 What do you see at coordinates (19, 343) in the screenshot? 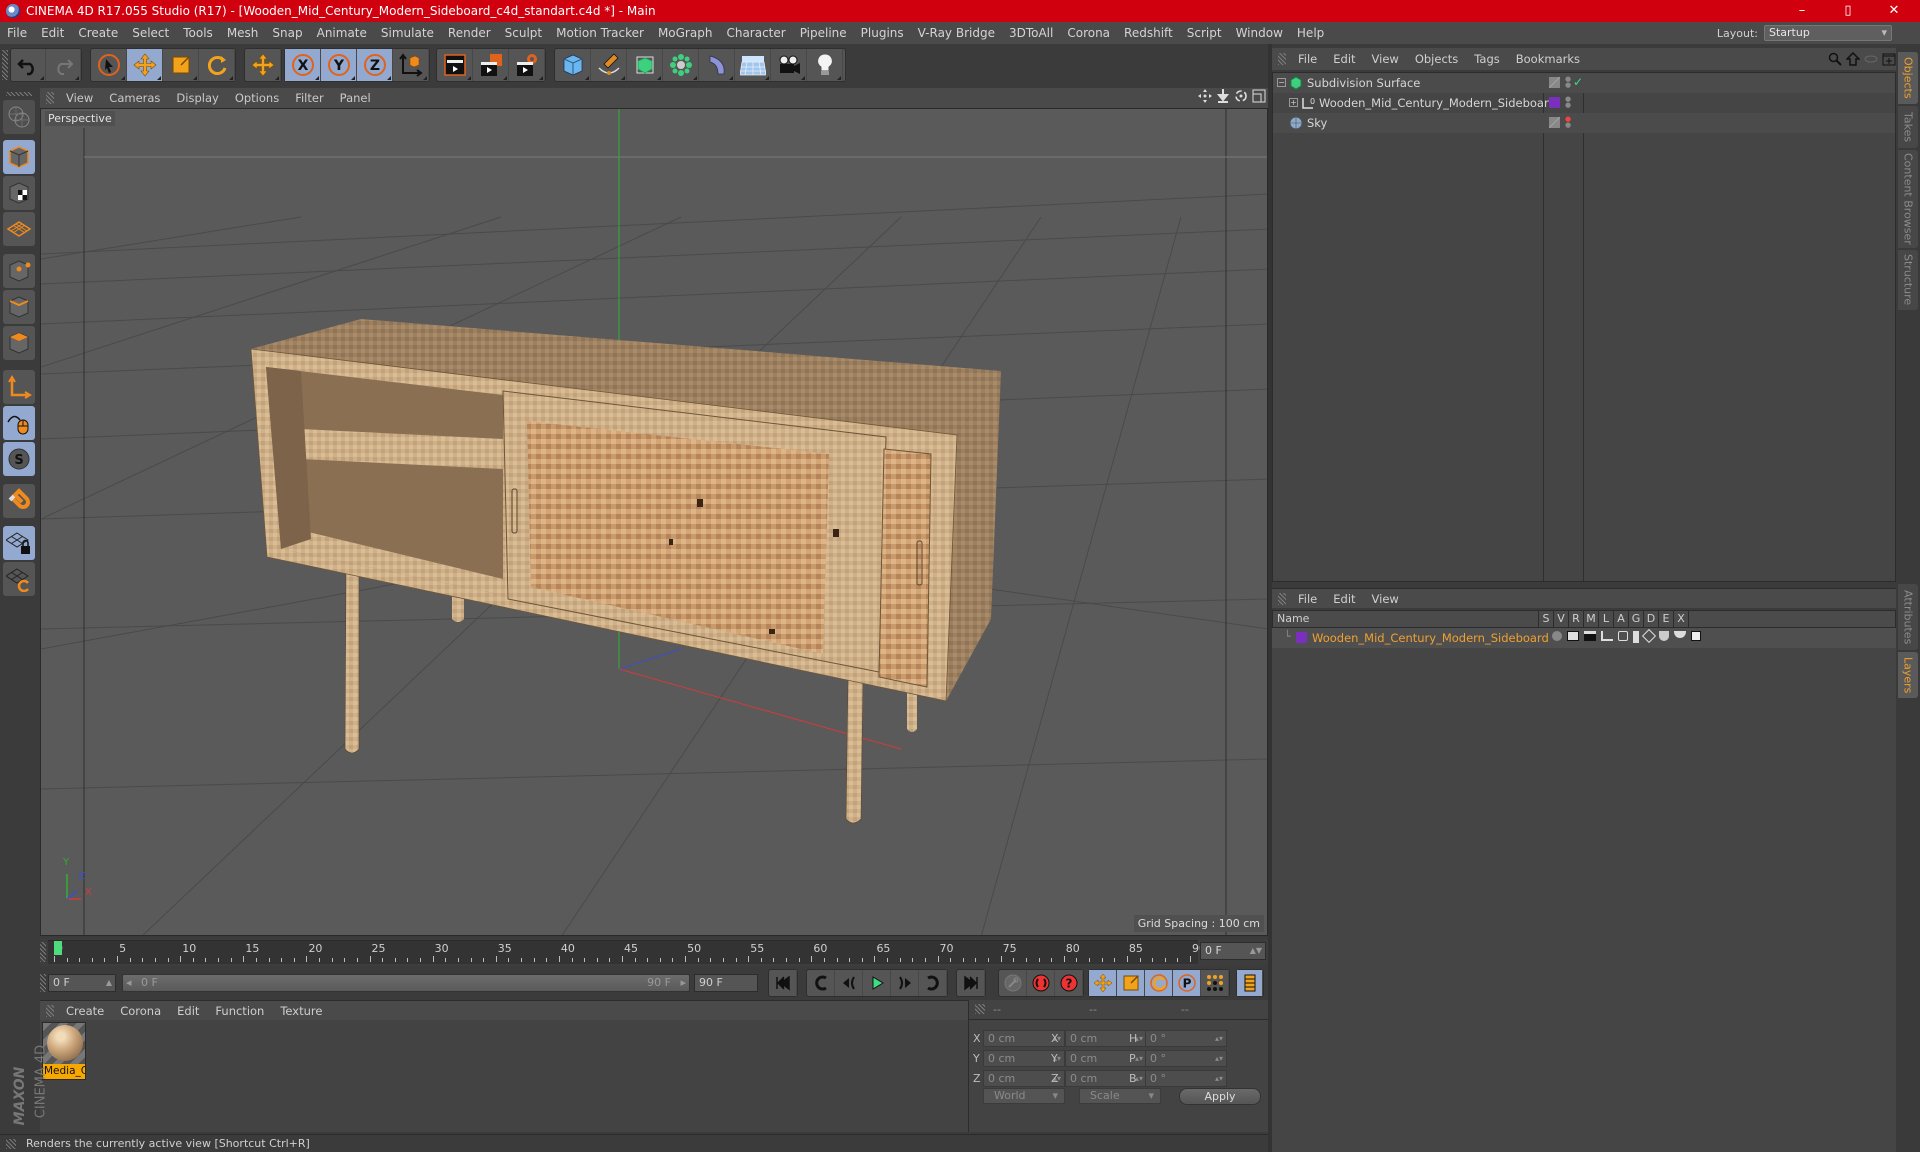
I see `polygons-mode-button` at bounding box center [19, 343].